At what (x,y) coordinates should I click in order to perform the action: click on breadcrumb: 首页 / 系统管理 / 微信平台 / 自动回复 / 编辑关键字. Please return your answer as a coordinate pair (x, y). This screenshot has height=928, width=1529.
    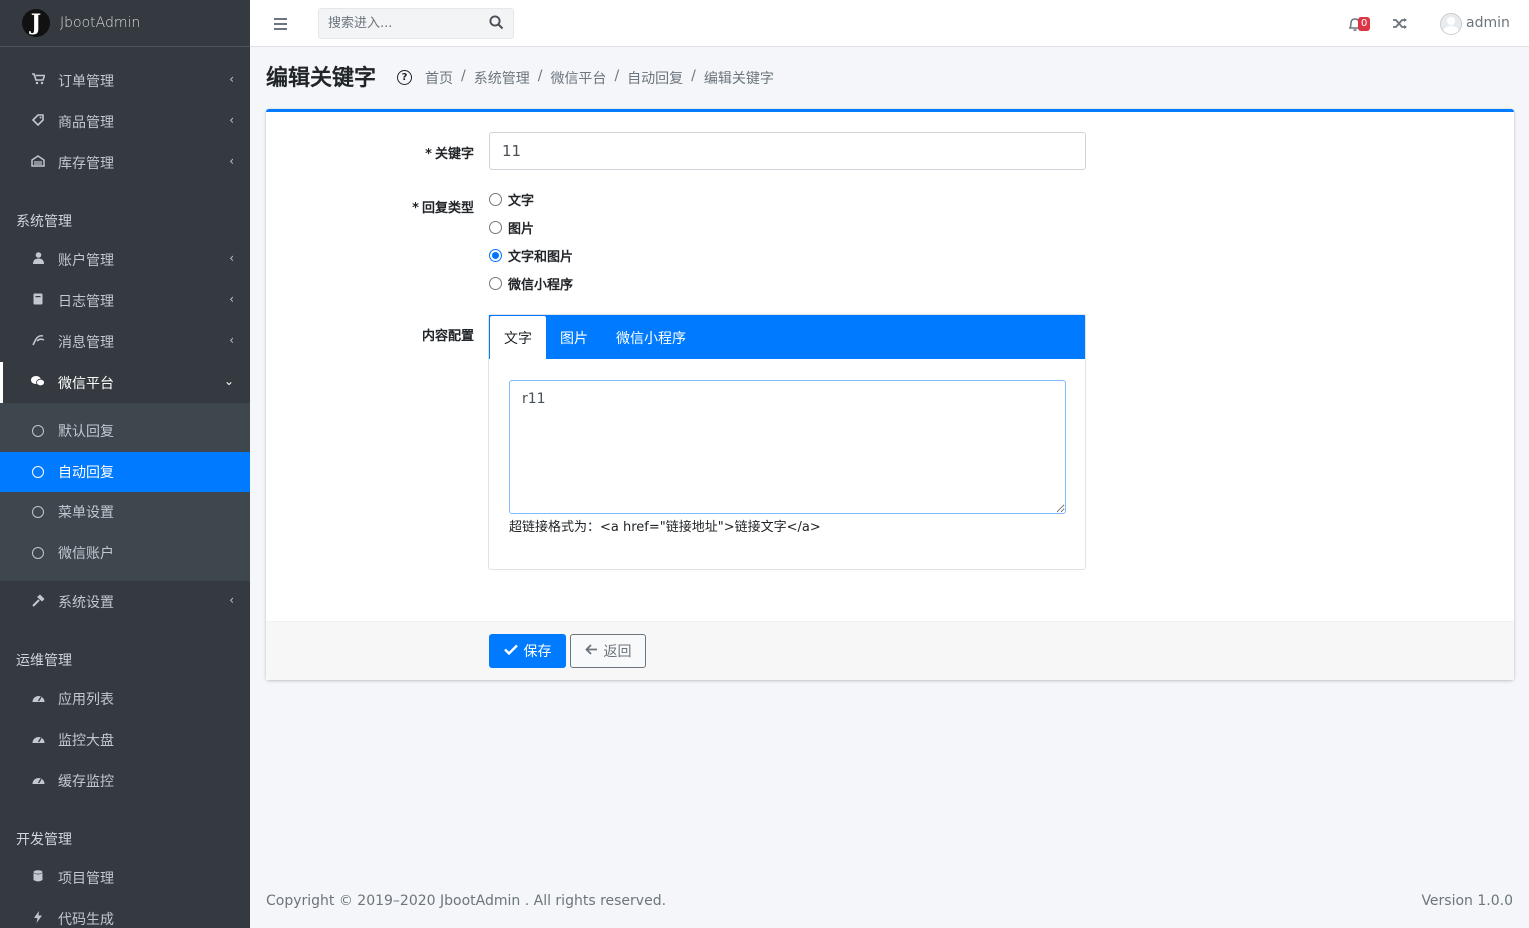
    Looking at the image, I should click on (599, 78).